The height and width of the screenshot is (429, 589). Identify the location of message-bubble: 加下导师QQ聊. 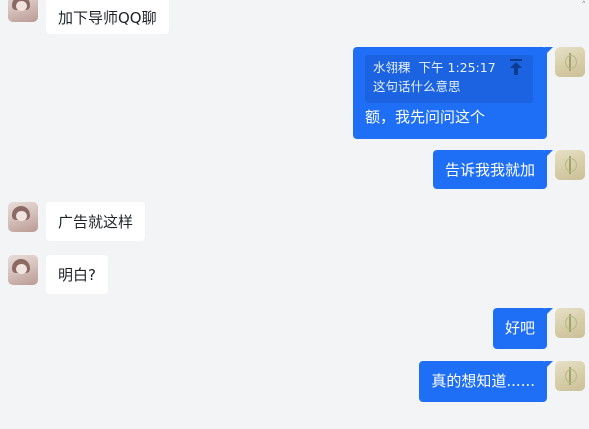
(107, 17).